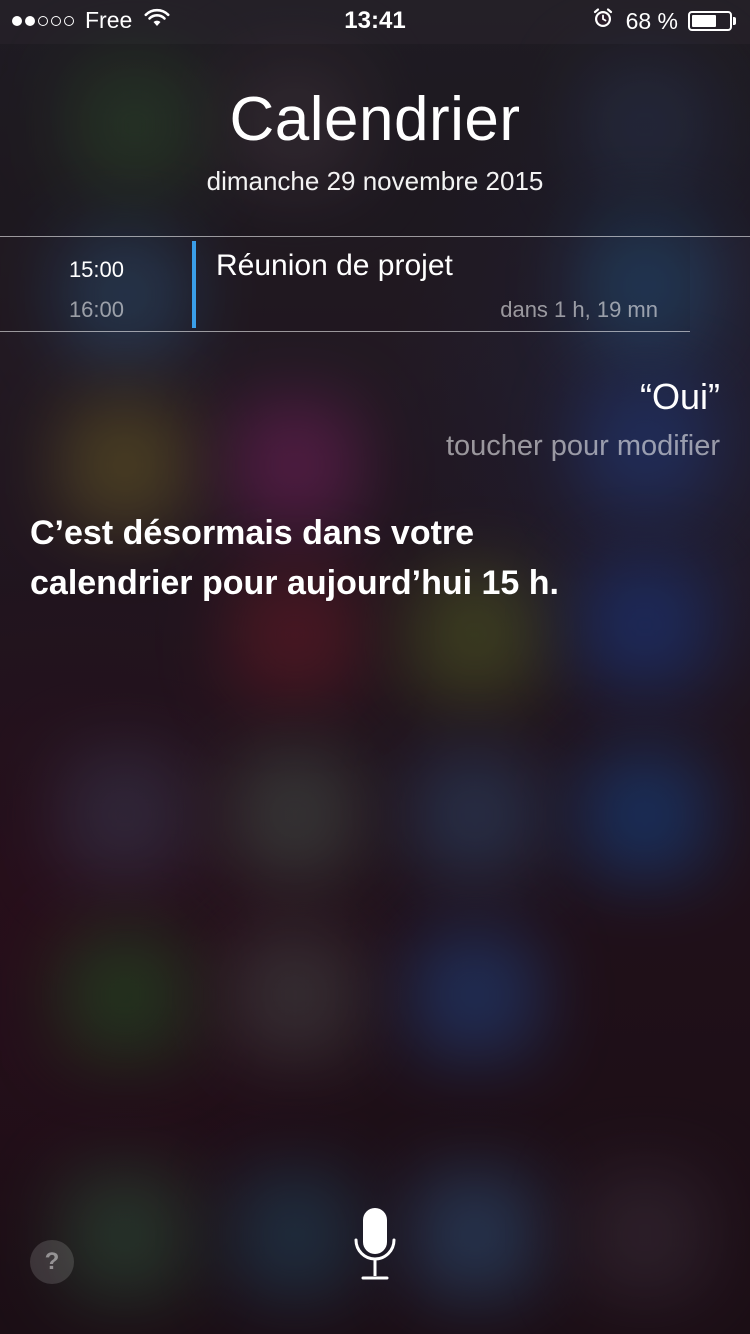 The width and height of the screenshot is (750, 1334). I want to click on battery-icon, so click(710, 21).